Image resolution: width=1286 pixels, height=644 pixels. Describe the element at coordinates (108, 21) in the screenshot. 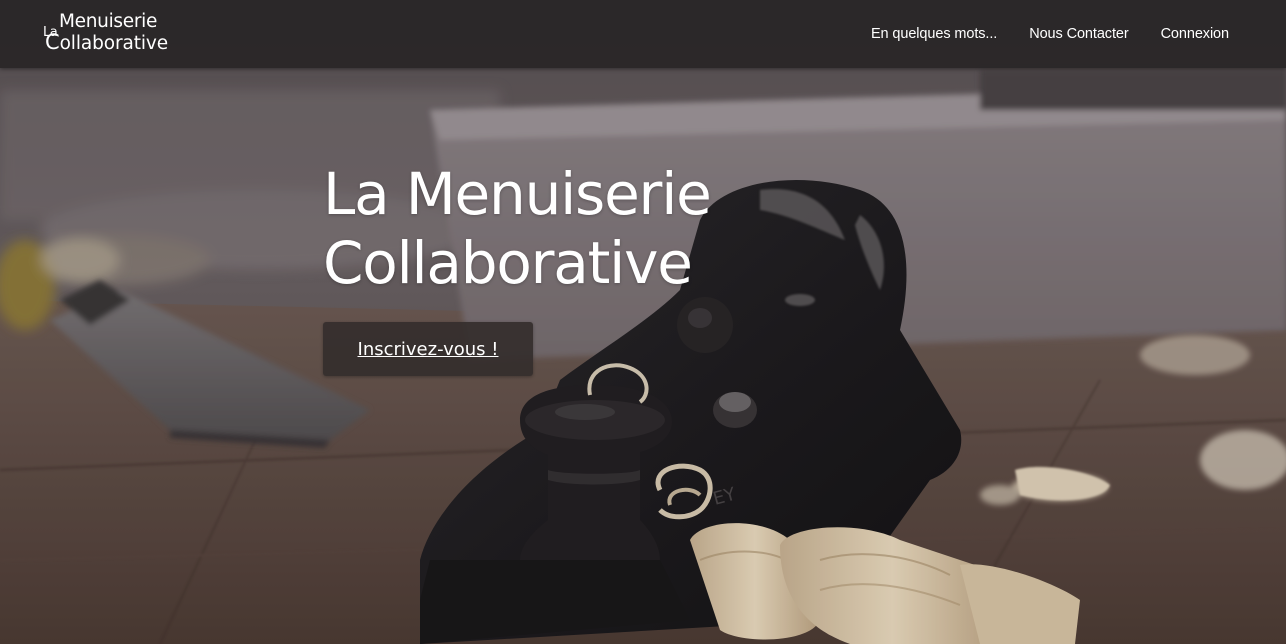

I see `brand-logo-word1: Menuiserie` at that location.